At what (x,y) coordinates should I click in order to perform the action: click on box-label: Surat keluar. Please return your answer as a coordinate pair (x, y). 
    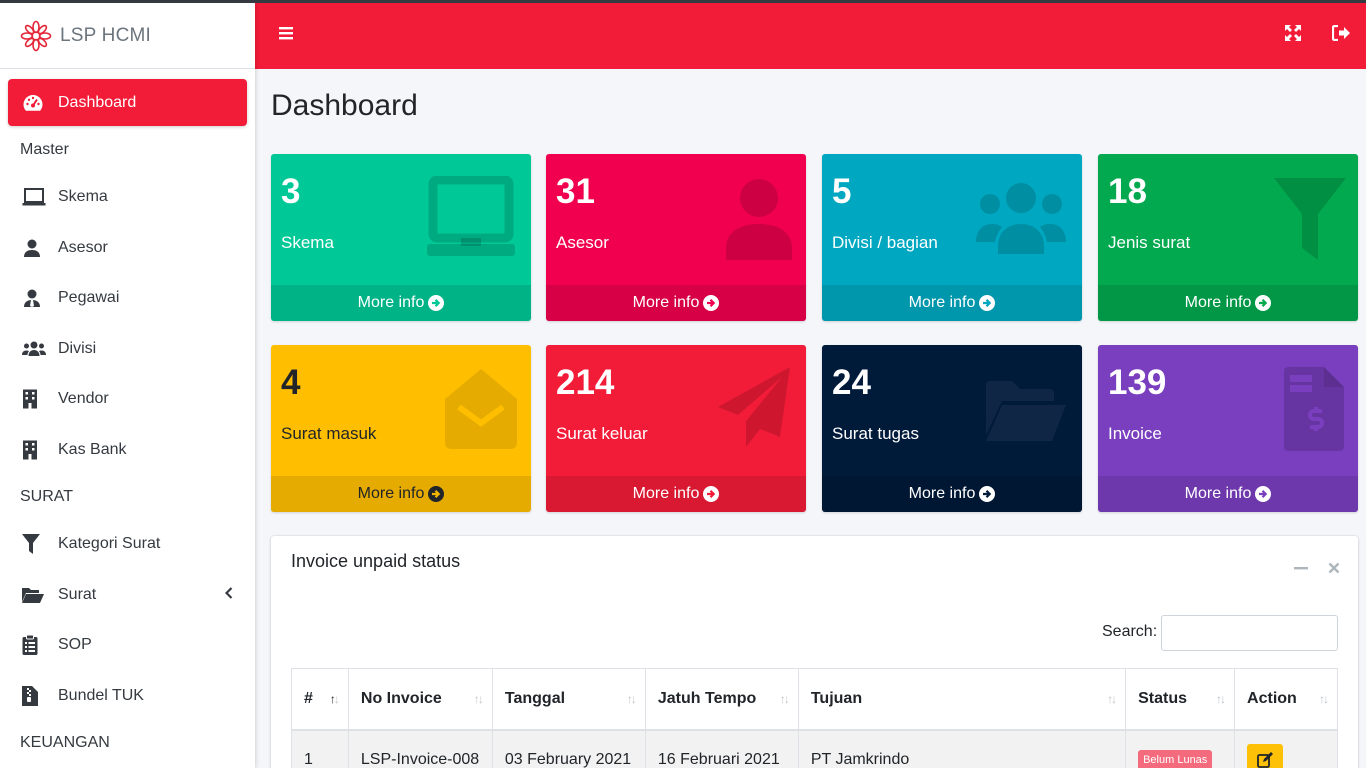
    Looking at the image, I should click on (602, 433).